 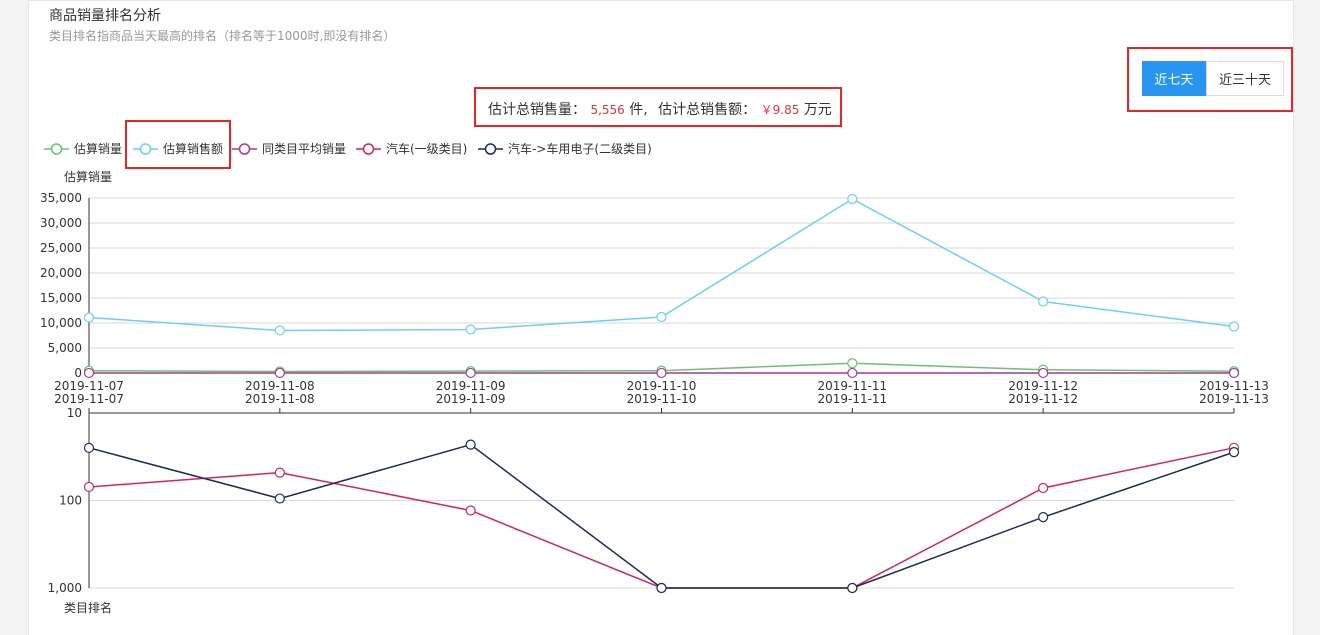 What do you see at coordinates (280, 399) in the screenshot?
I see `bottom-x-tick-label: 2019-11-08` at bounding box center [280, 399].